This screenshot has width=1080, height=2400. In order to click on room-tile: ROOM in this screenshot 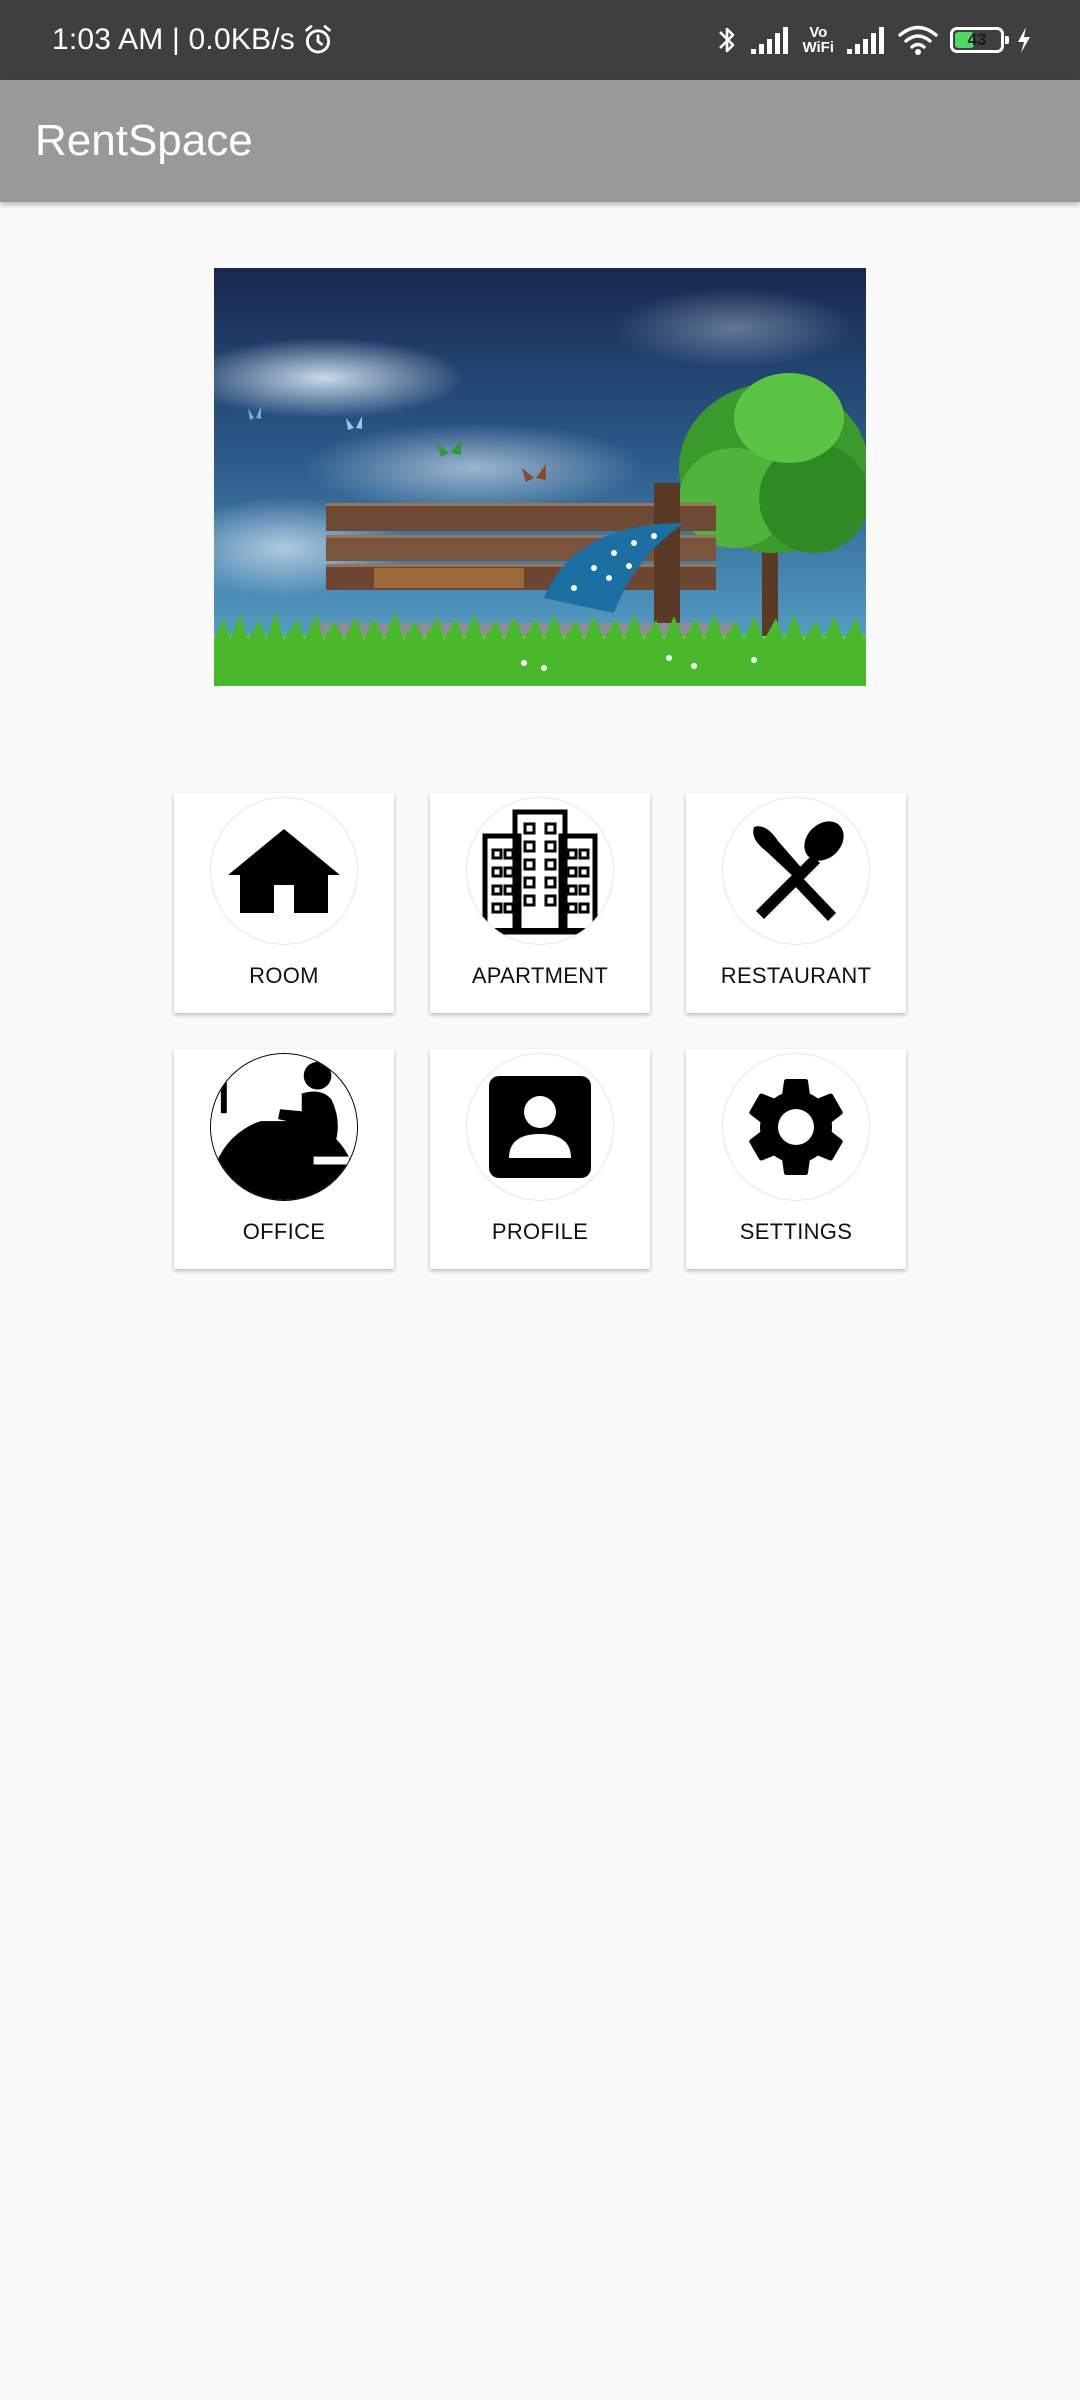, I will do `click(284, 903)`.